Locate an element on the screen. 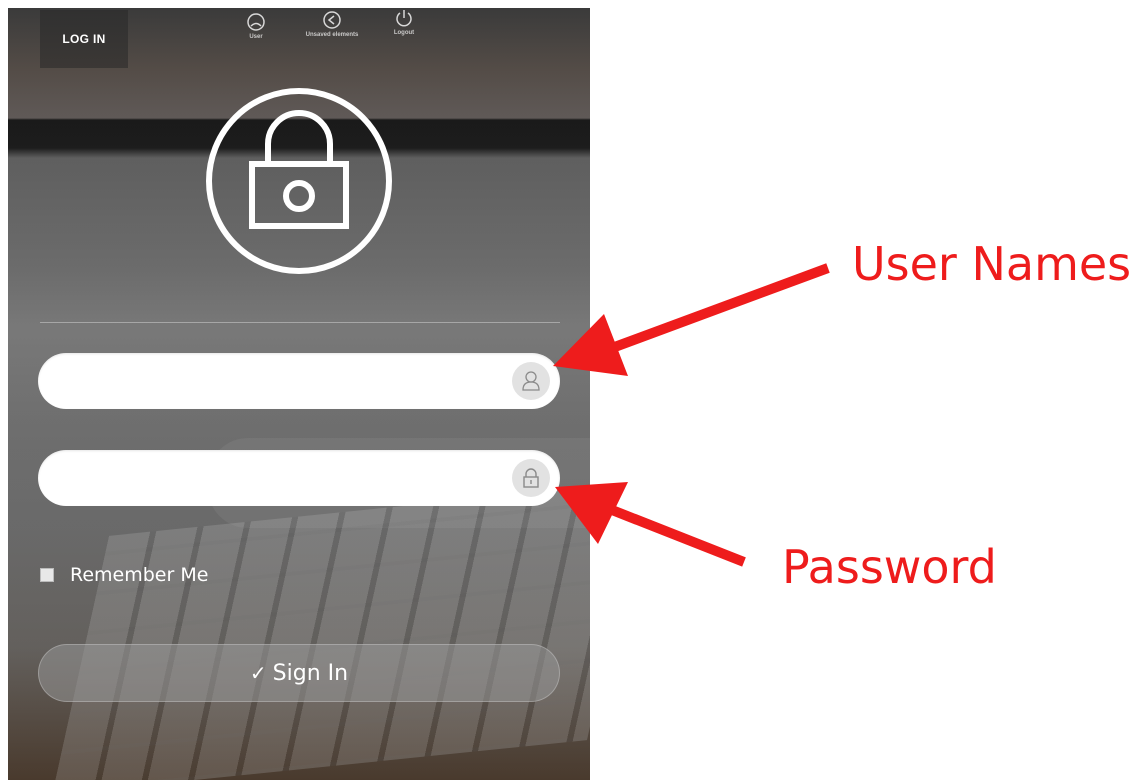  remember-me: Remember Me is located at coordinates (124, 575).